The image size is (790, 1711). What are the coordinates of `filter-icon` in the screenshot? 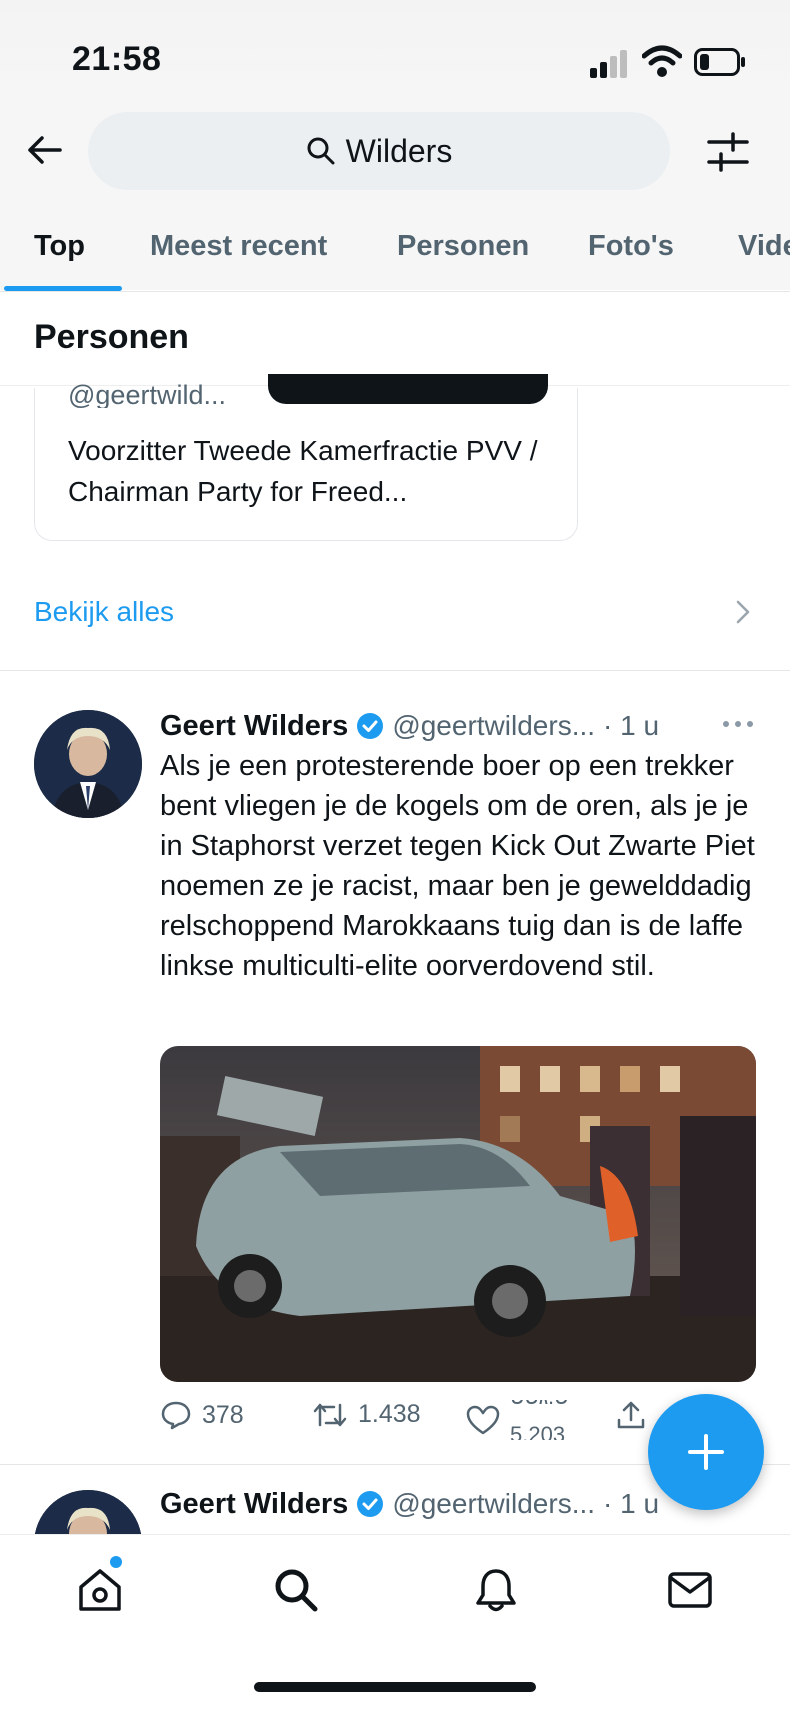 It's located at (728, 152).